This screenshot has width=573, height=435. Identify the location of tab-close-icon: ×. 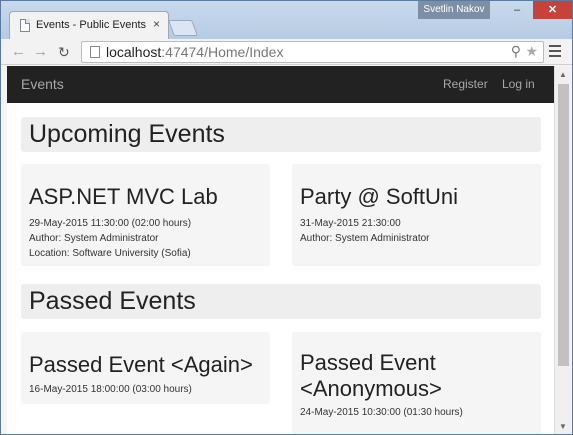
(156, 24).